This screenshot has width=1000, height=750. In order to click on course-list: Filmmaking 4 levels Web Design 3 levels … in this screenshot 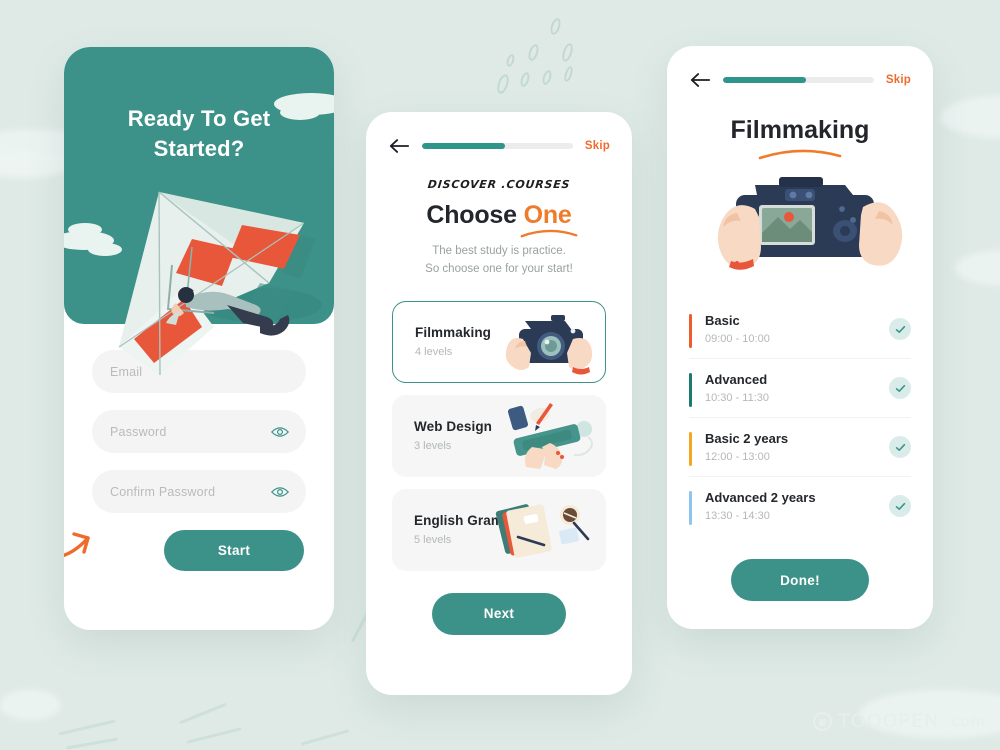, I will do `click(499, 425)`.